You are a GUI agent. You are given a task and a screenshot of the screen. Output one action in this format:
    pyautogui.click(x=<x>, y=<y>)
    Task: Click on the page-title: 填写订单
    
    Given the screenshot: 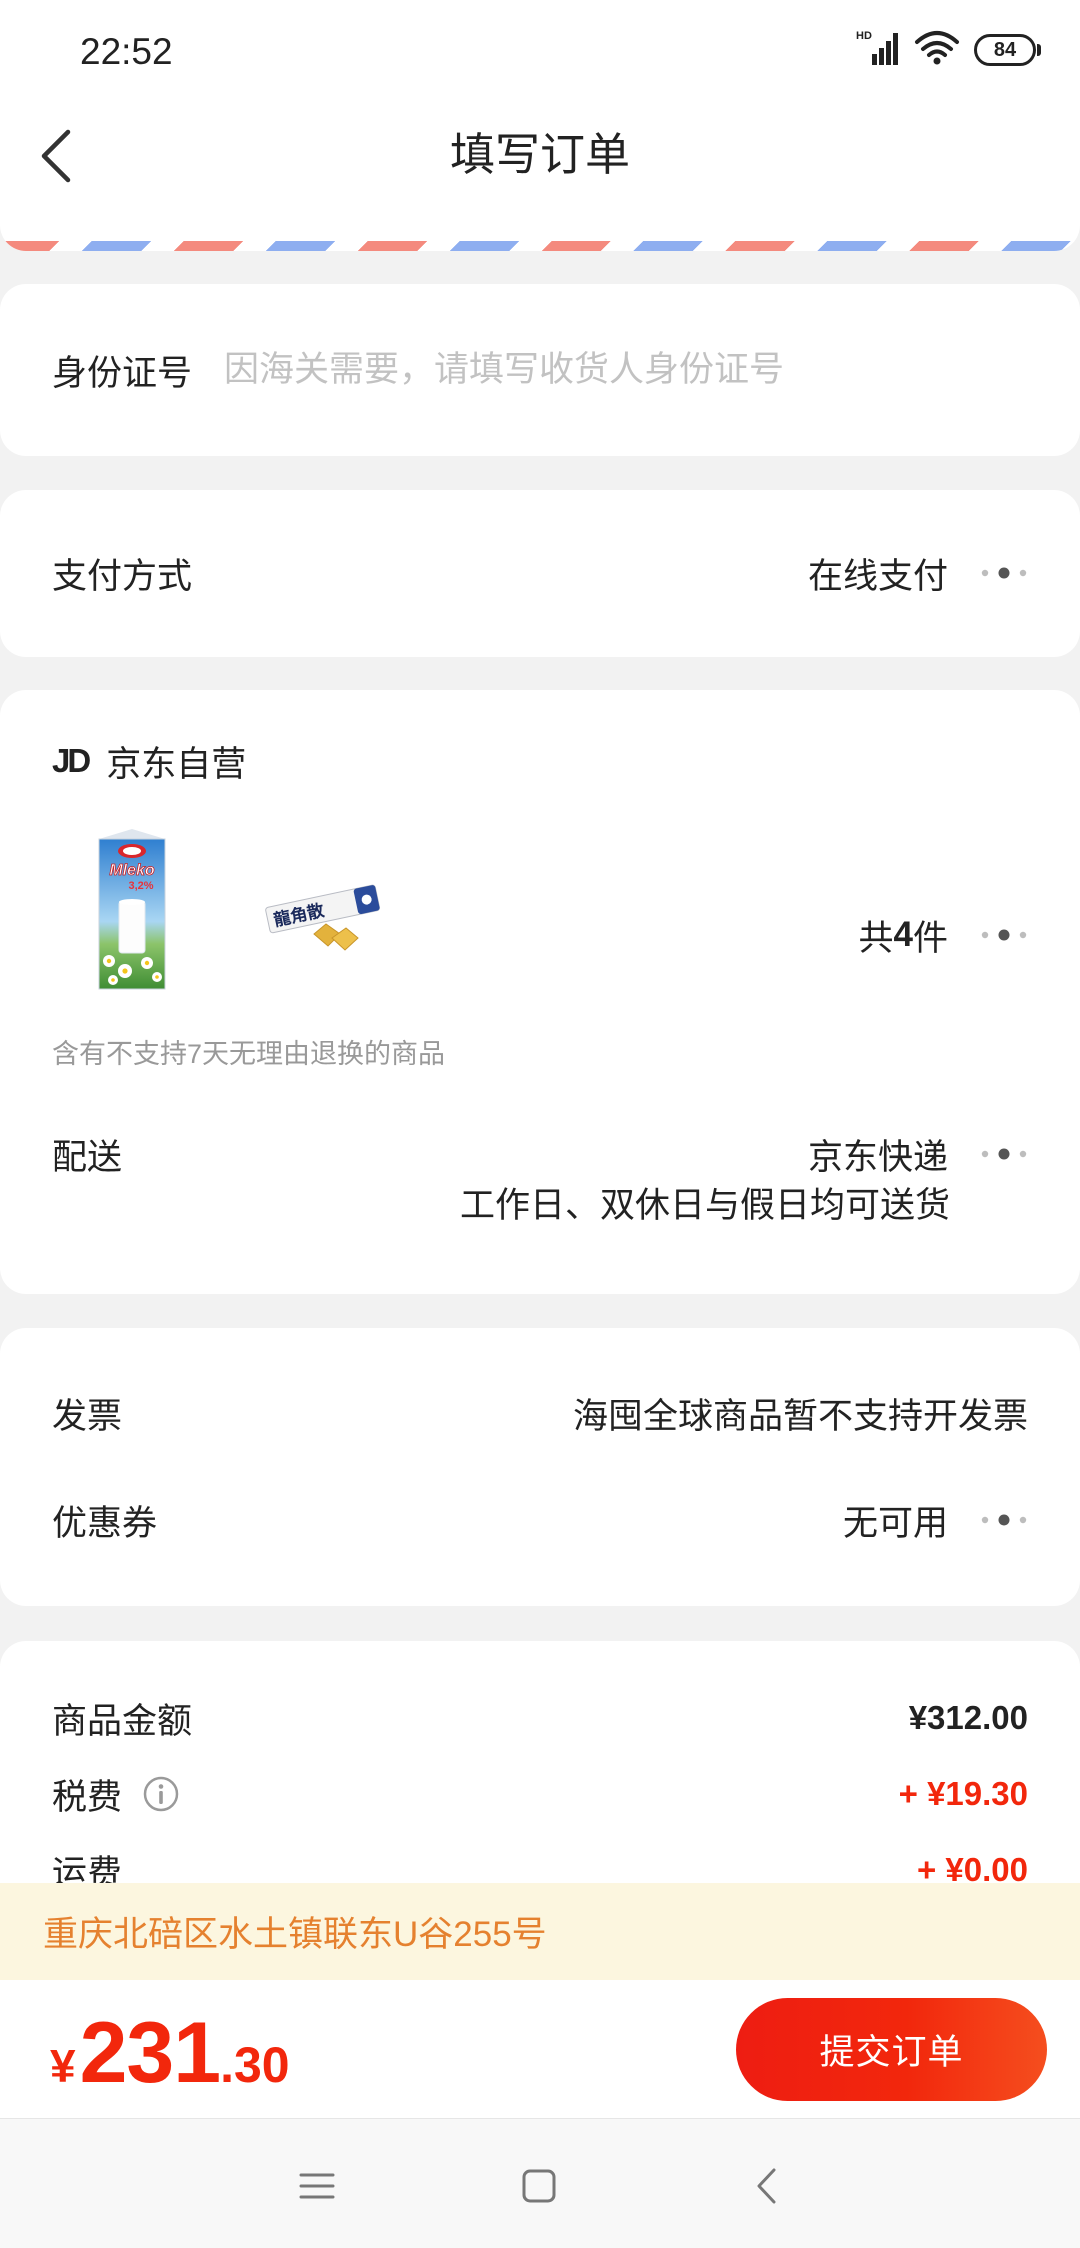 What is the action you would take?
    pyautogui.click(x=539, y=154)
    